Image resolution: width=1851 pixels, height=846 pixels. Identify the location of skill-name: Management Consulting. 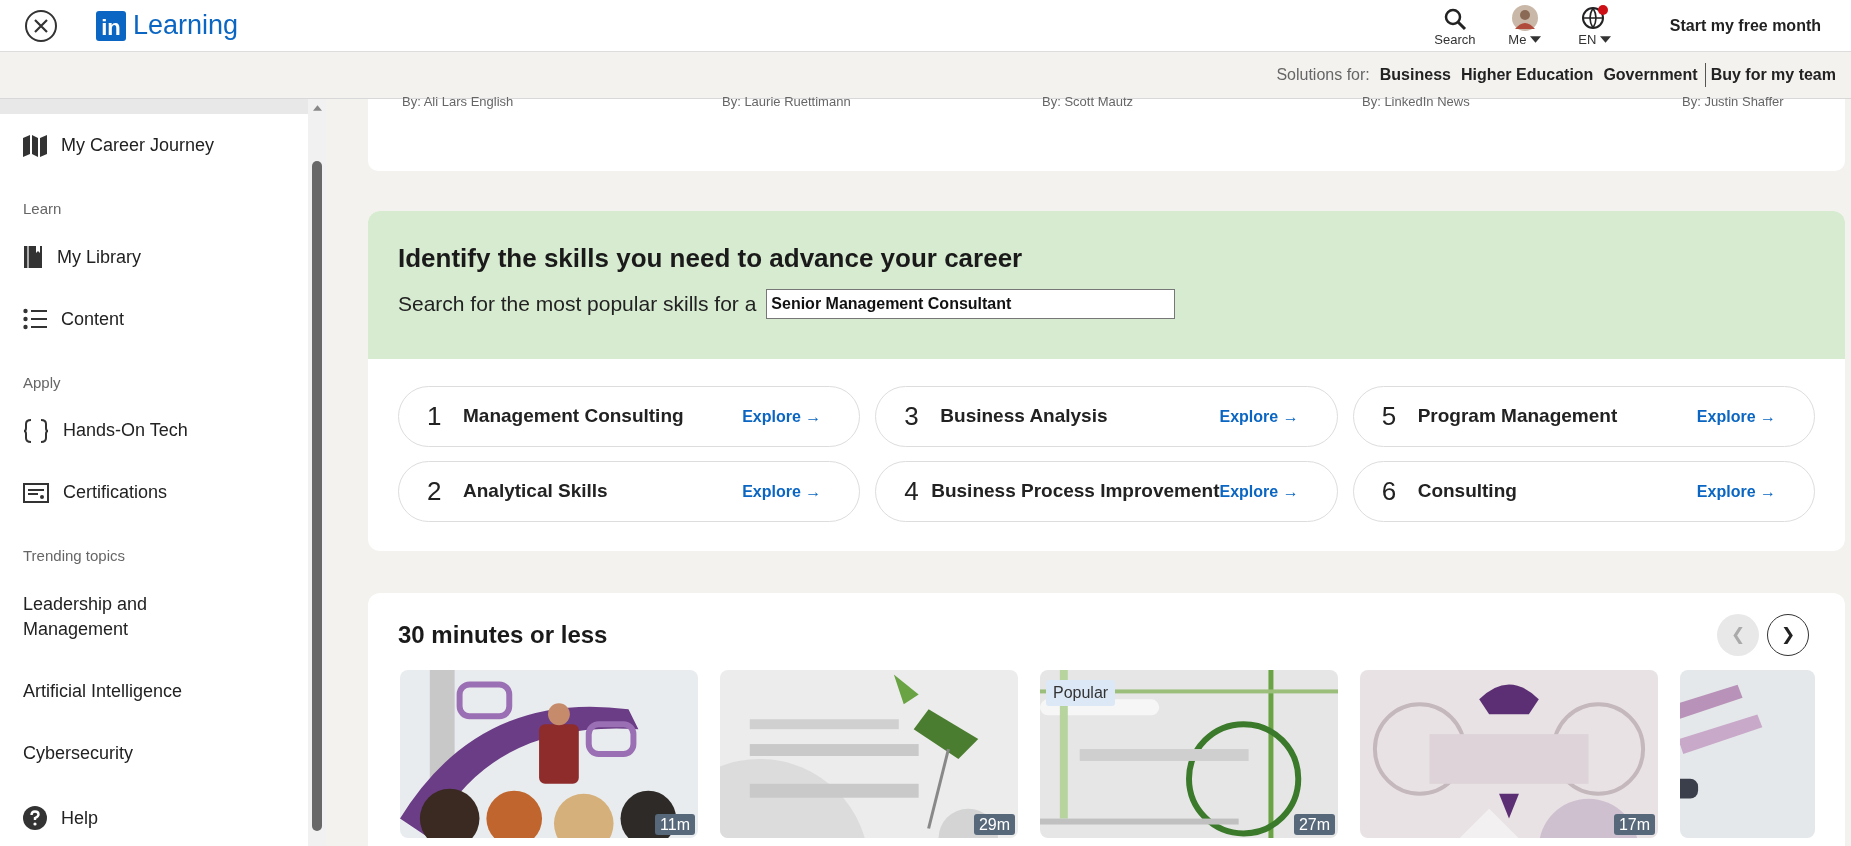
(574, 416).